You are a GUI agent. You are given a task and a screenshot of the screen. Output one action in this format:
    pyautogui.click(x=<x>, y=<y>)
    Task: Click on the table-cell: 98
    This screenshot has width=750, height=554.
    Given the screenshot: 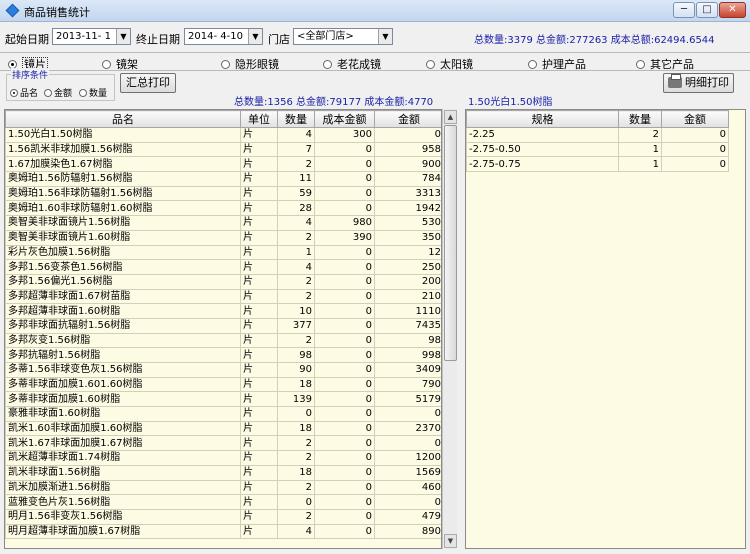 What is the action you would take?
    pyautogui.click(x=296, y=355)
    